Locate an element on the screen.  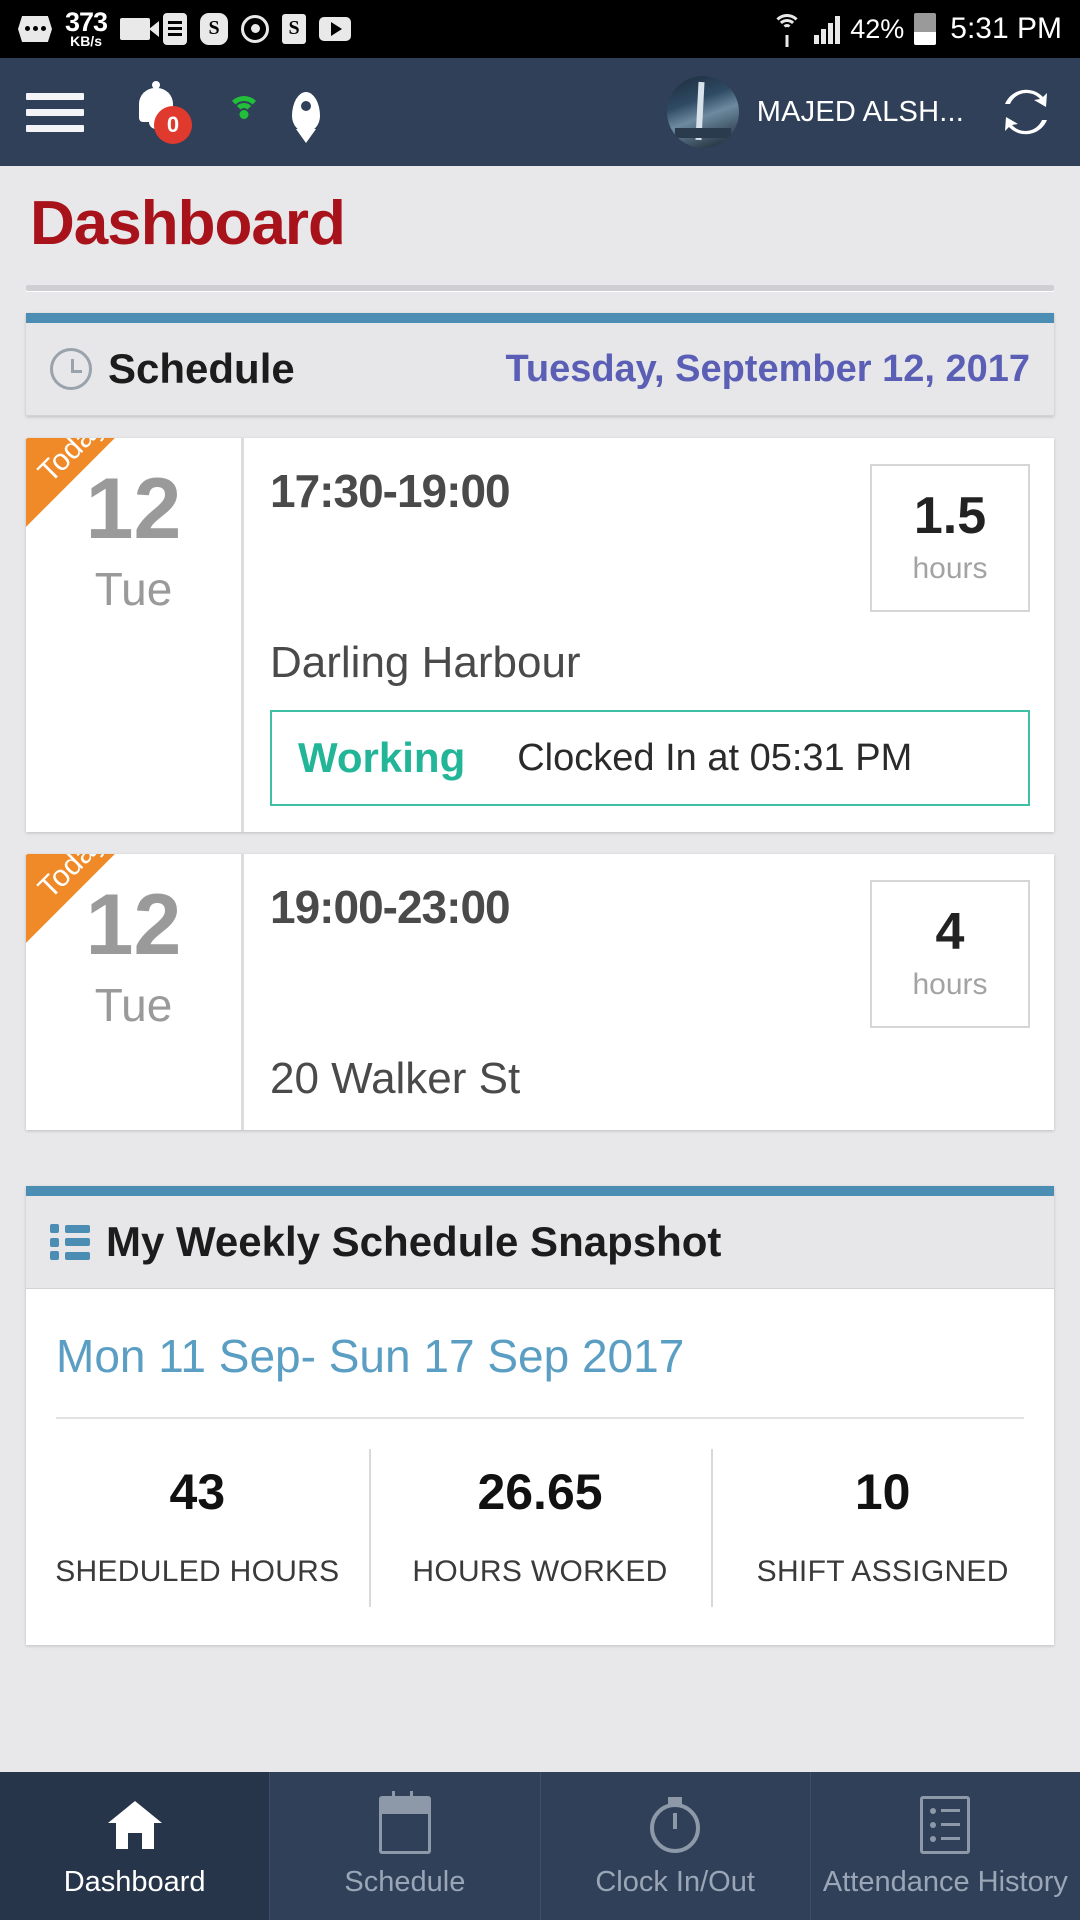
nav-label: Clock In/Out is located at coordinates (675, 1881).